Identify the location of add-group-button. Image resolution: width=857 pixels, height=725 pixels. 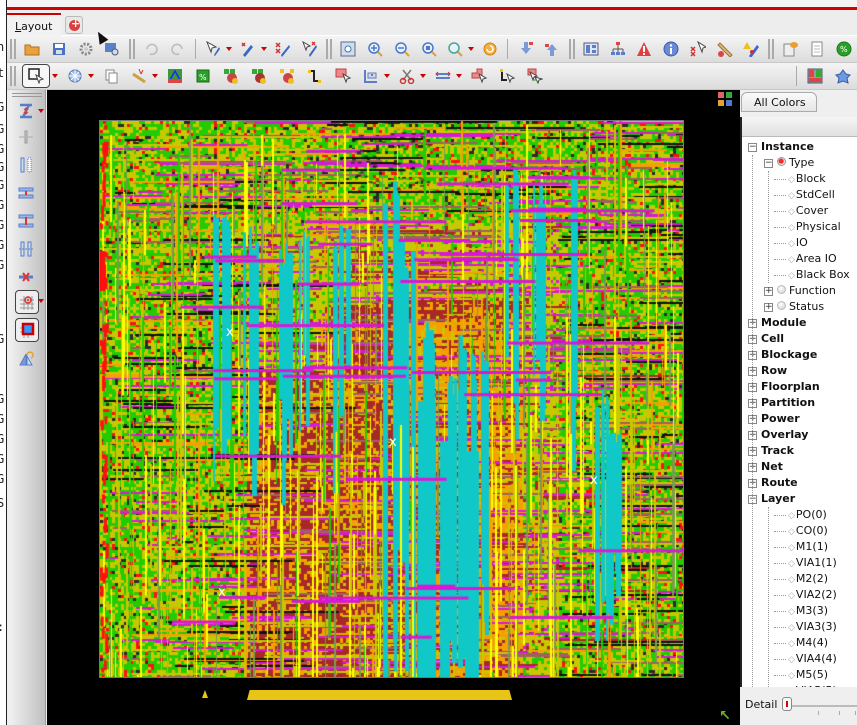
(287, 76).